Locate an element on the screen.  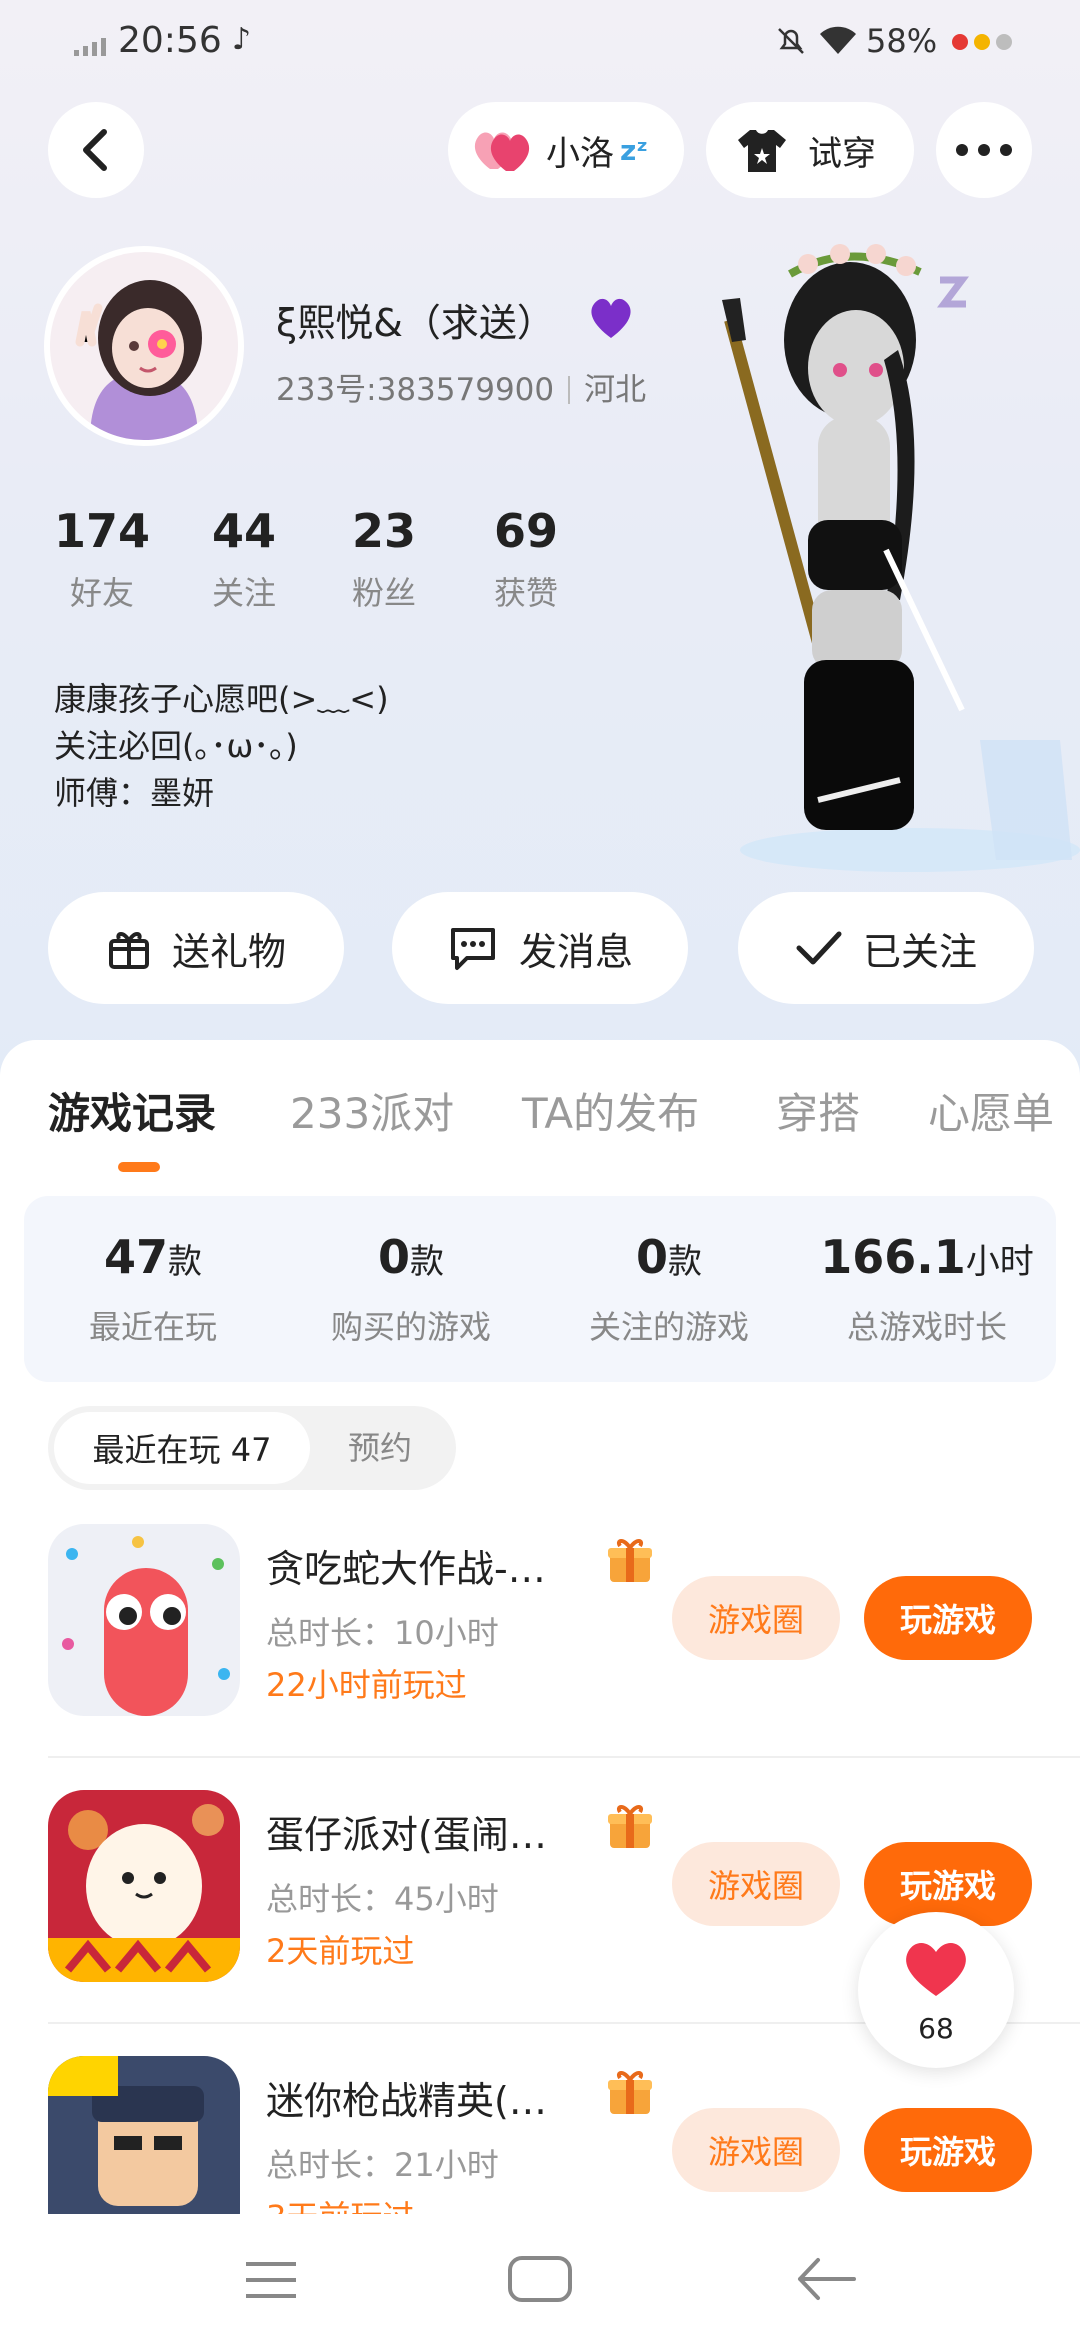
like-count: 68 is located at coordinates (936, 2028).